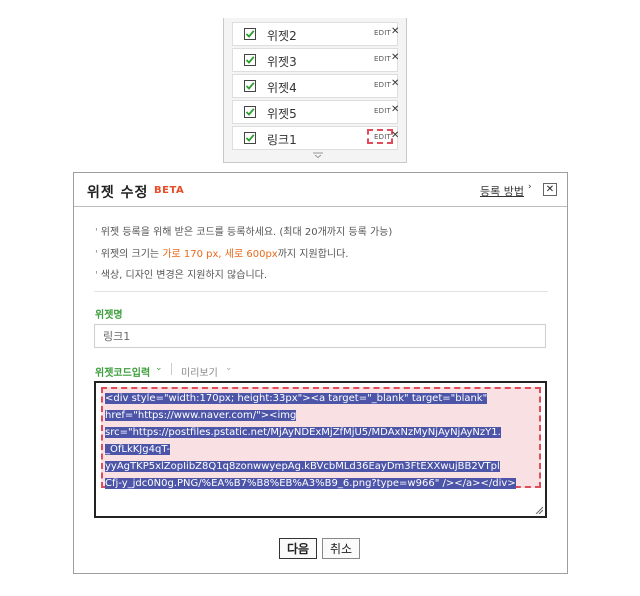  What do you see at coordinates (315, 138) in the screenshot?
I see `widget-list-item: 링크1 EDIT ✕` at bounding box center [315, 138].